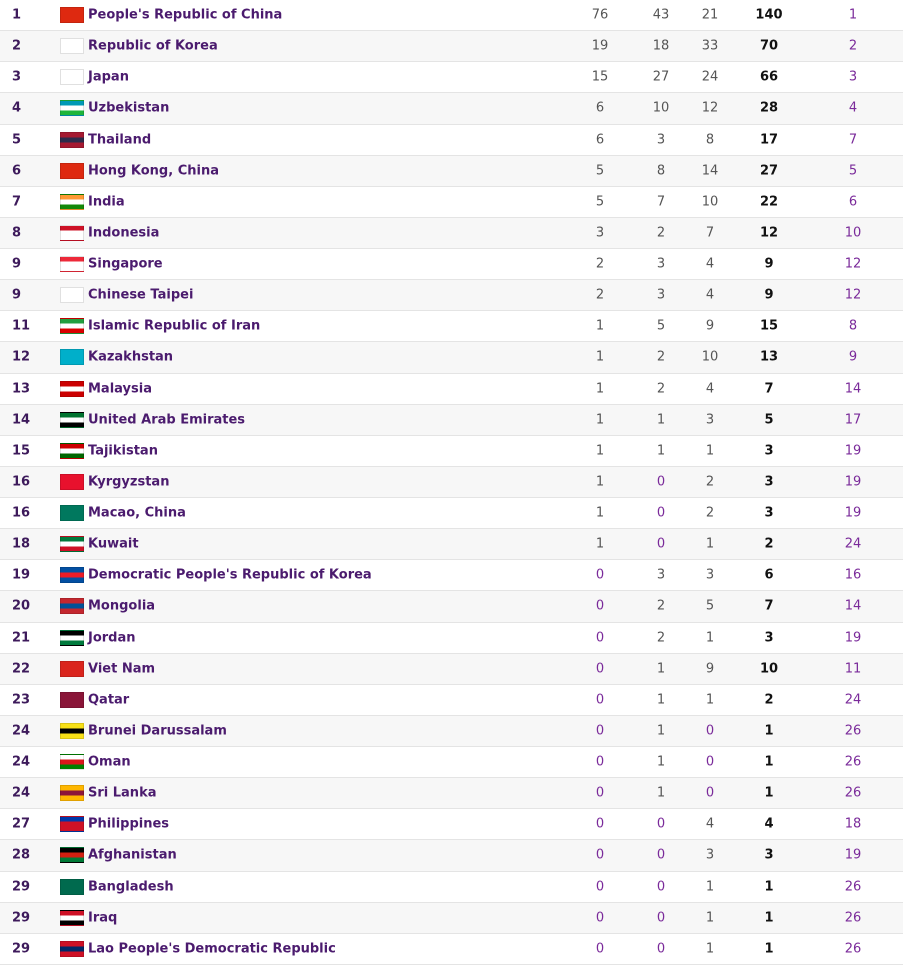  Describe the element at coordinates (661, 108) in the screenshot. I see `silver-count: 10` at that location.